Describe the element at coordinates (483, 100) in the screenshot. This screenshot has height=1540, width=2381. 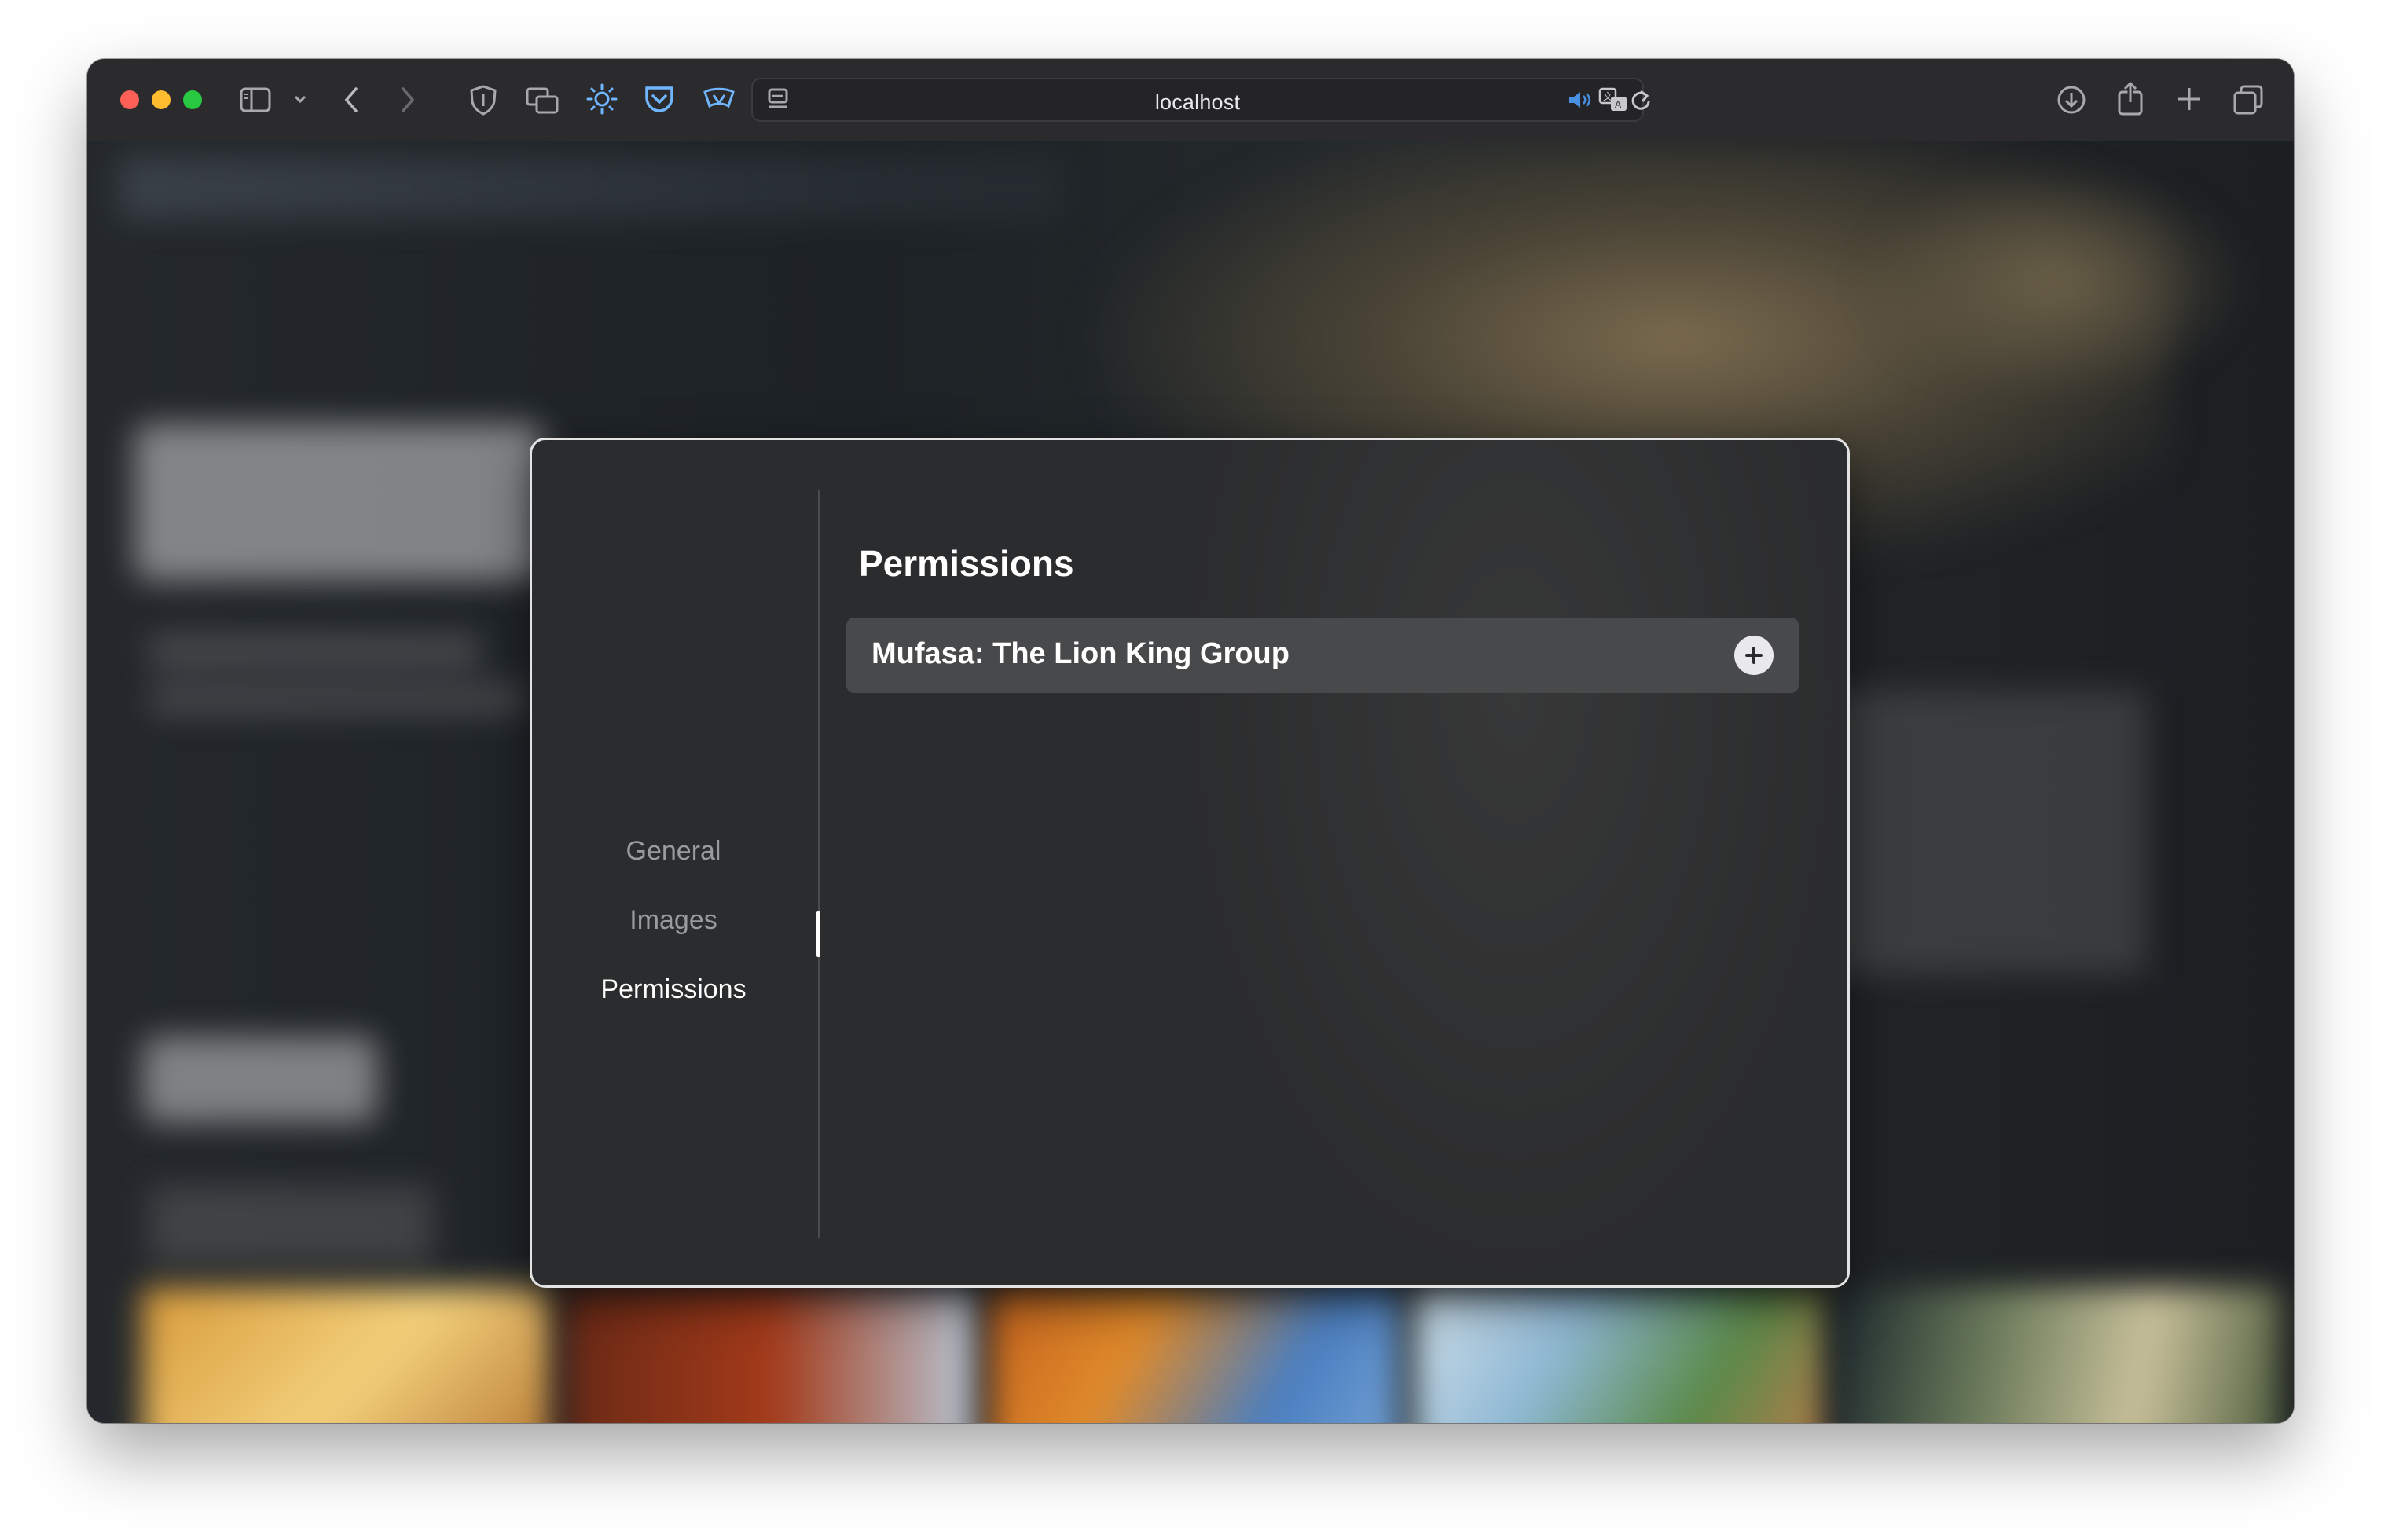
I see `shield-icon` at that location.